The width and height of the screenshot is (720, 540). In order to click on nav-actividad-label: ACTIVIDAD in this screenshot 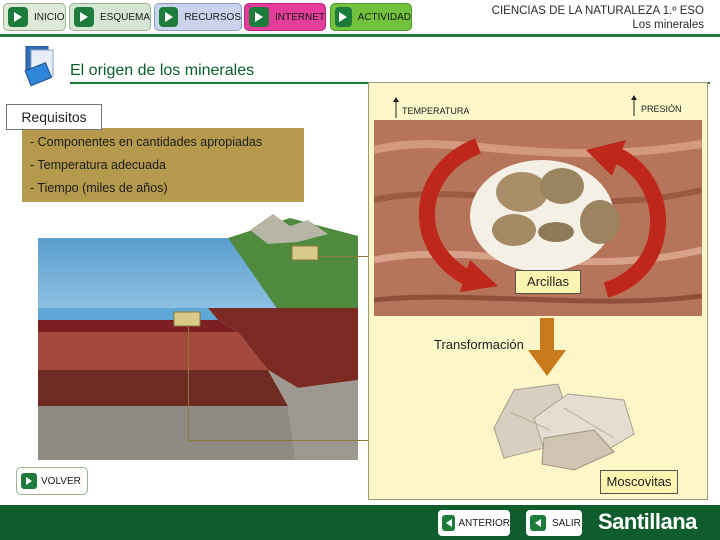, I will do `click(384, 17)`.